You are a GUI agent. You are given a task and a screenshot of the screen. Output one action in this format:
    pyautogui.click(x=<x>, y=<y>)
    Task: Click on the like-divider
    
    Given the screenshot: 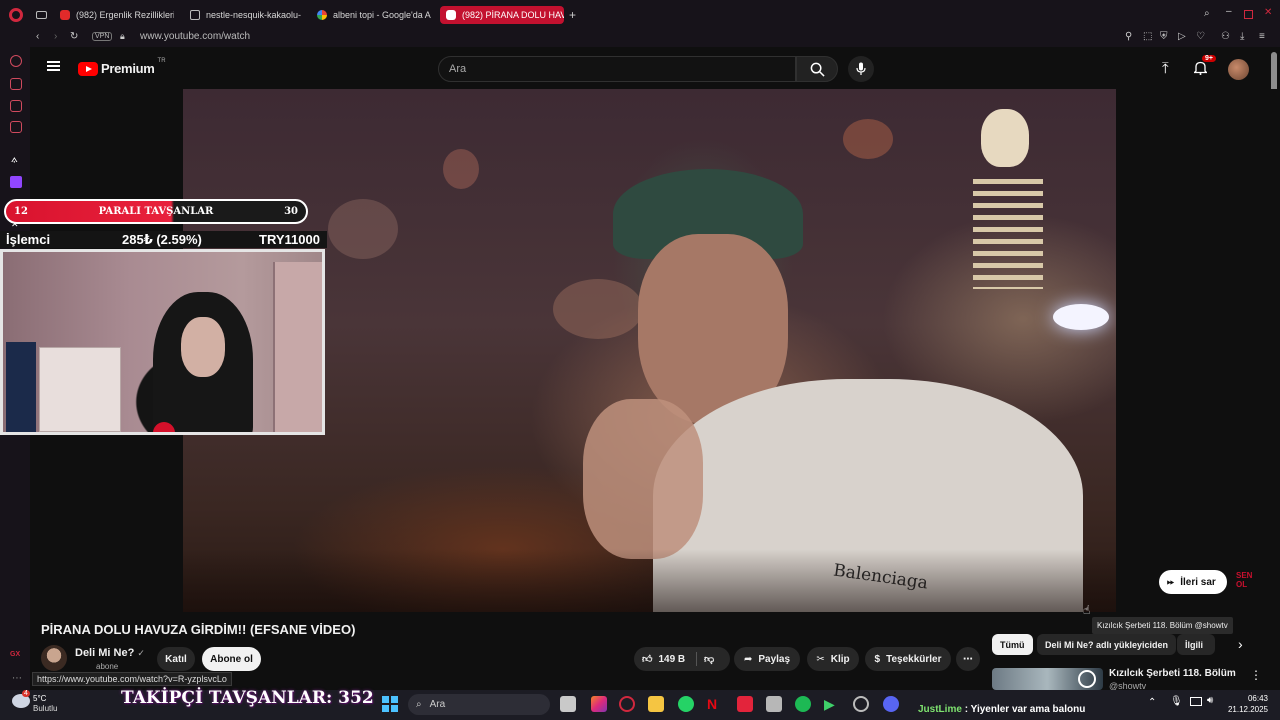 What is the action you would take?
    pyautogui.click(x=696, y=659)
    